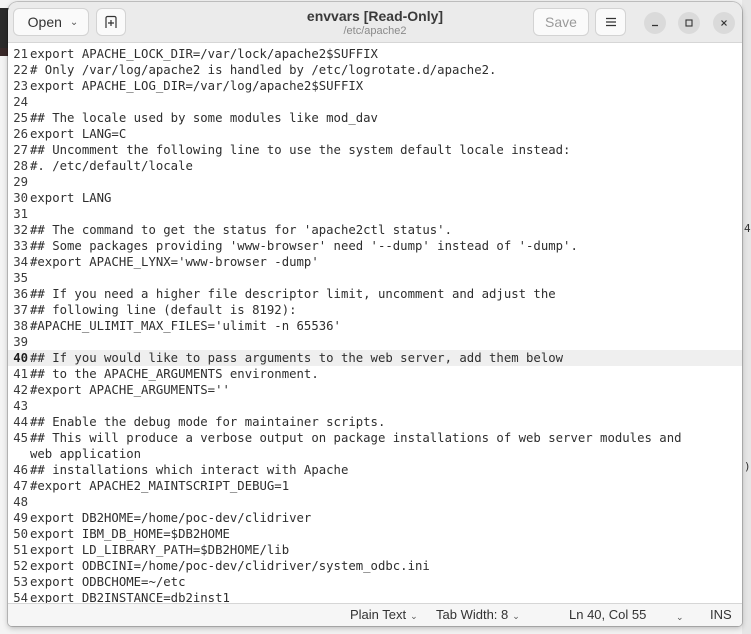 This screenshot has width=751, height=634. What do you see at coordinates (561, 22) in the screenshot?
I see `save-button: Save` at bounding box center [561, 22].